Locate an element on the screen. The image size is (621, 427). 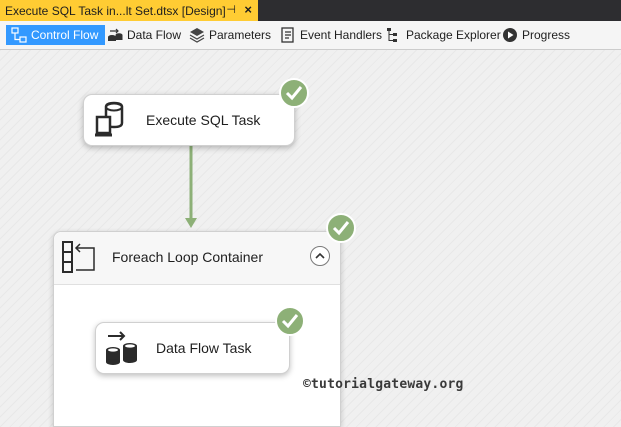
tab-label: Progress is located at coordinates (546, 35).